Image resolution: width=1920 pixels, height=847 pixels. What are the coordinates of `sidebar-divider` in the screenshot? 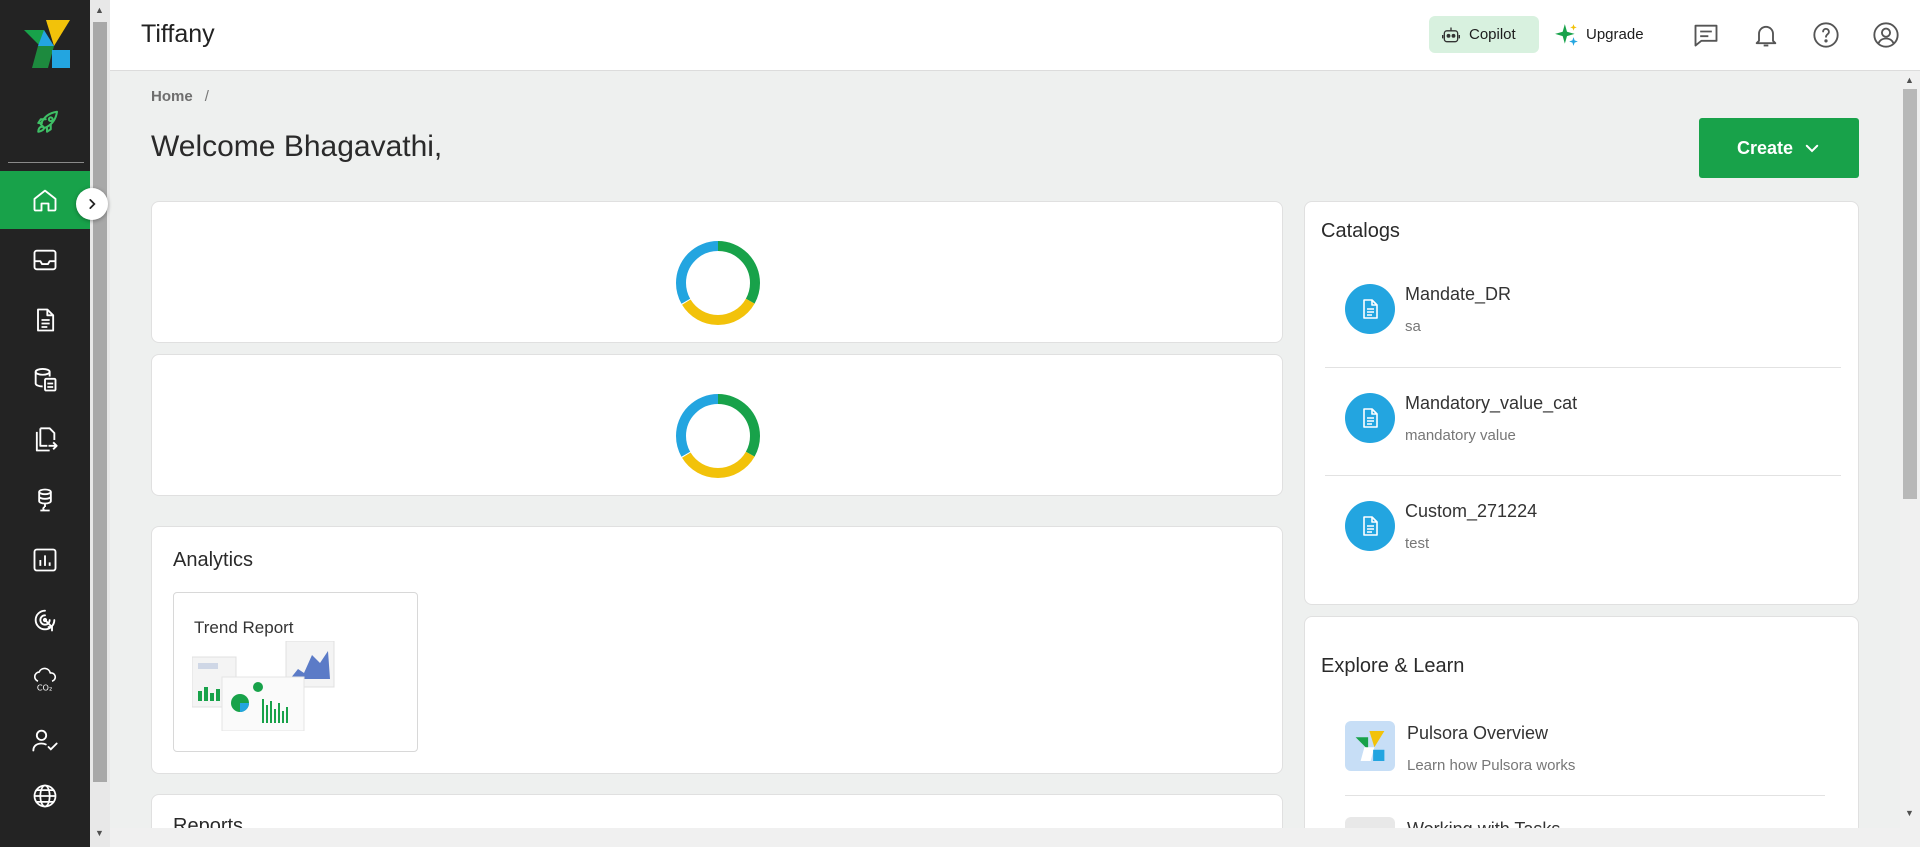 It's located at (46, 162).